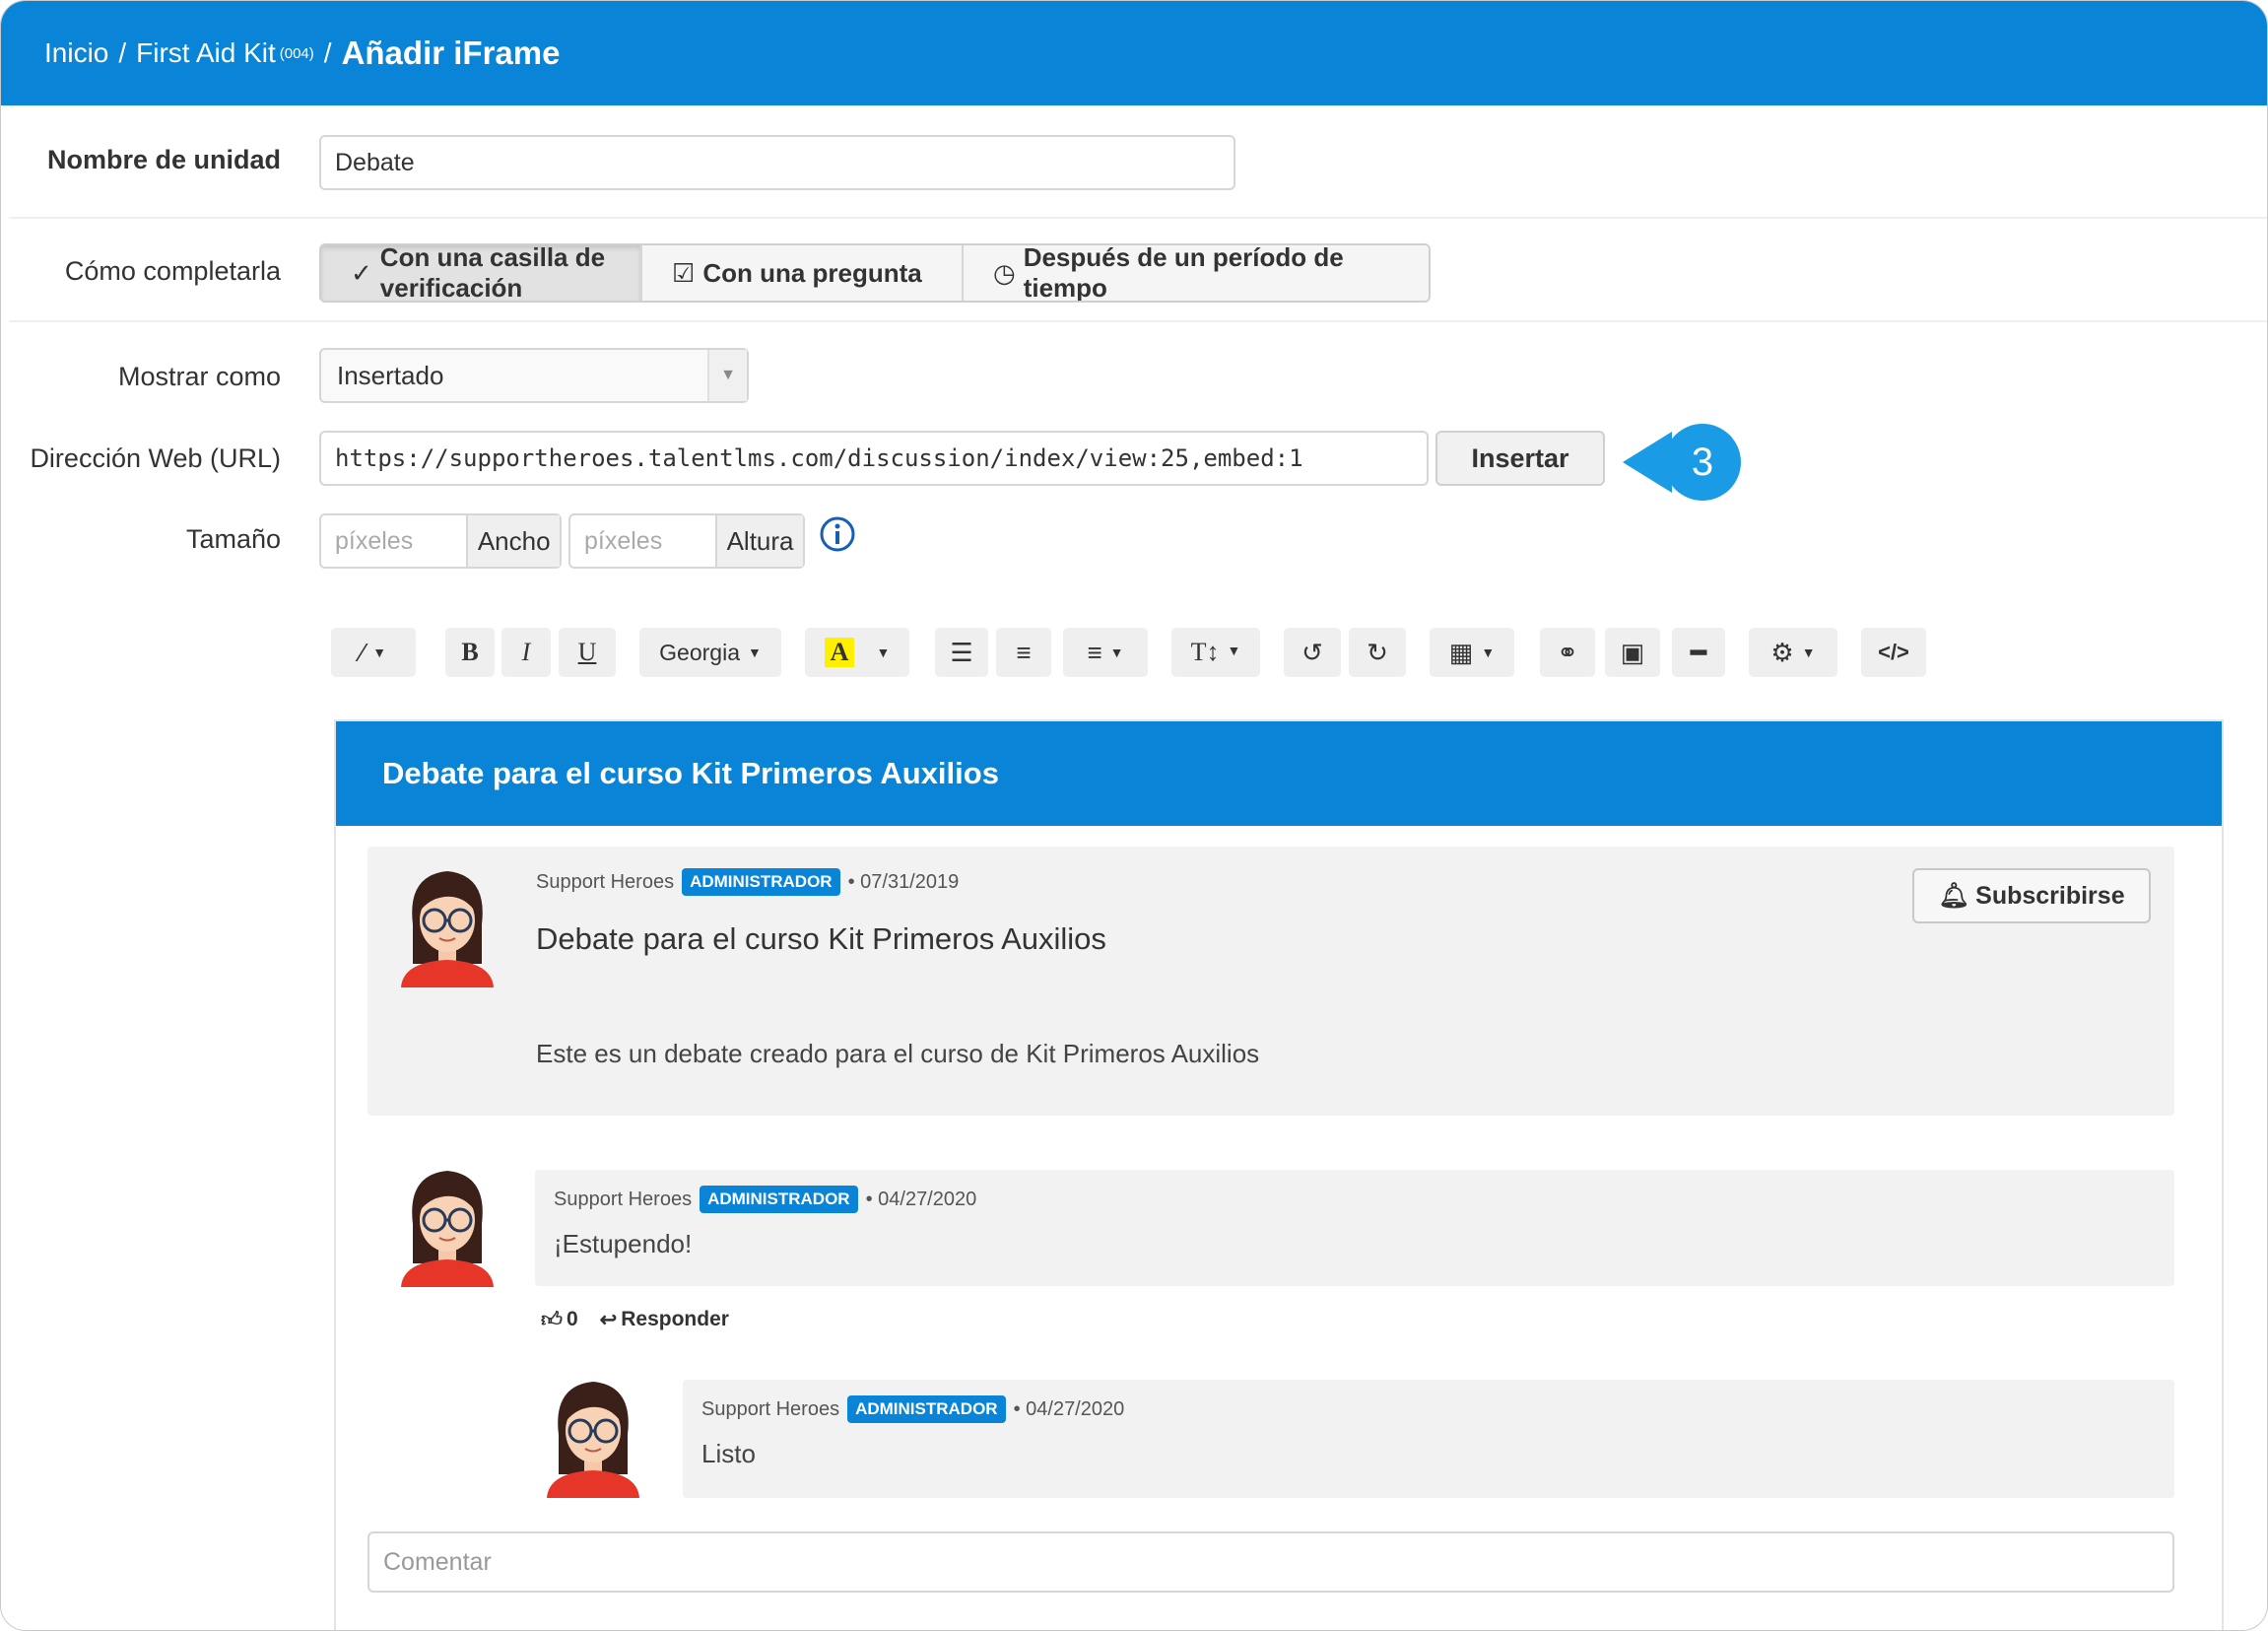 This screenshot has height=1631, width=2268. I want to click on bold-button: B, so click(470, 652).